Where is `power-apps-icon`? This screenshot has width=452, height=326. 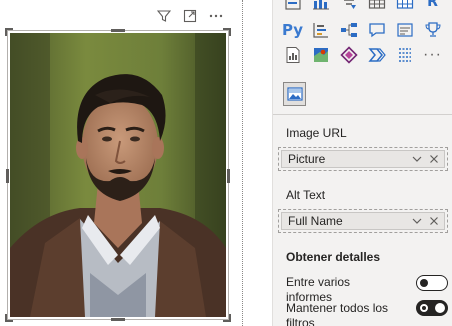
power-apps-icon is located at coordinates (348, 55).